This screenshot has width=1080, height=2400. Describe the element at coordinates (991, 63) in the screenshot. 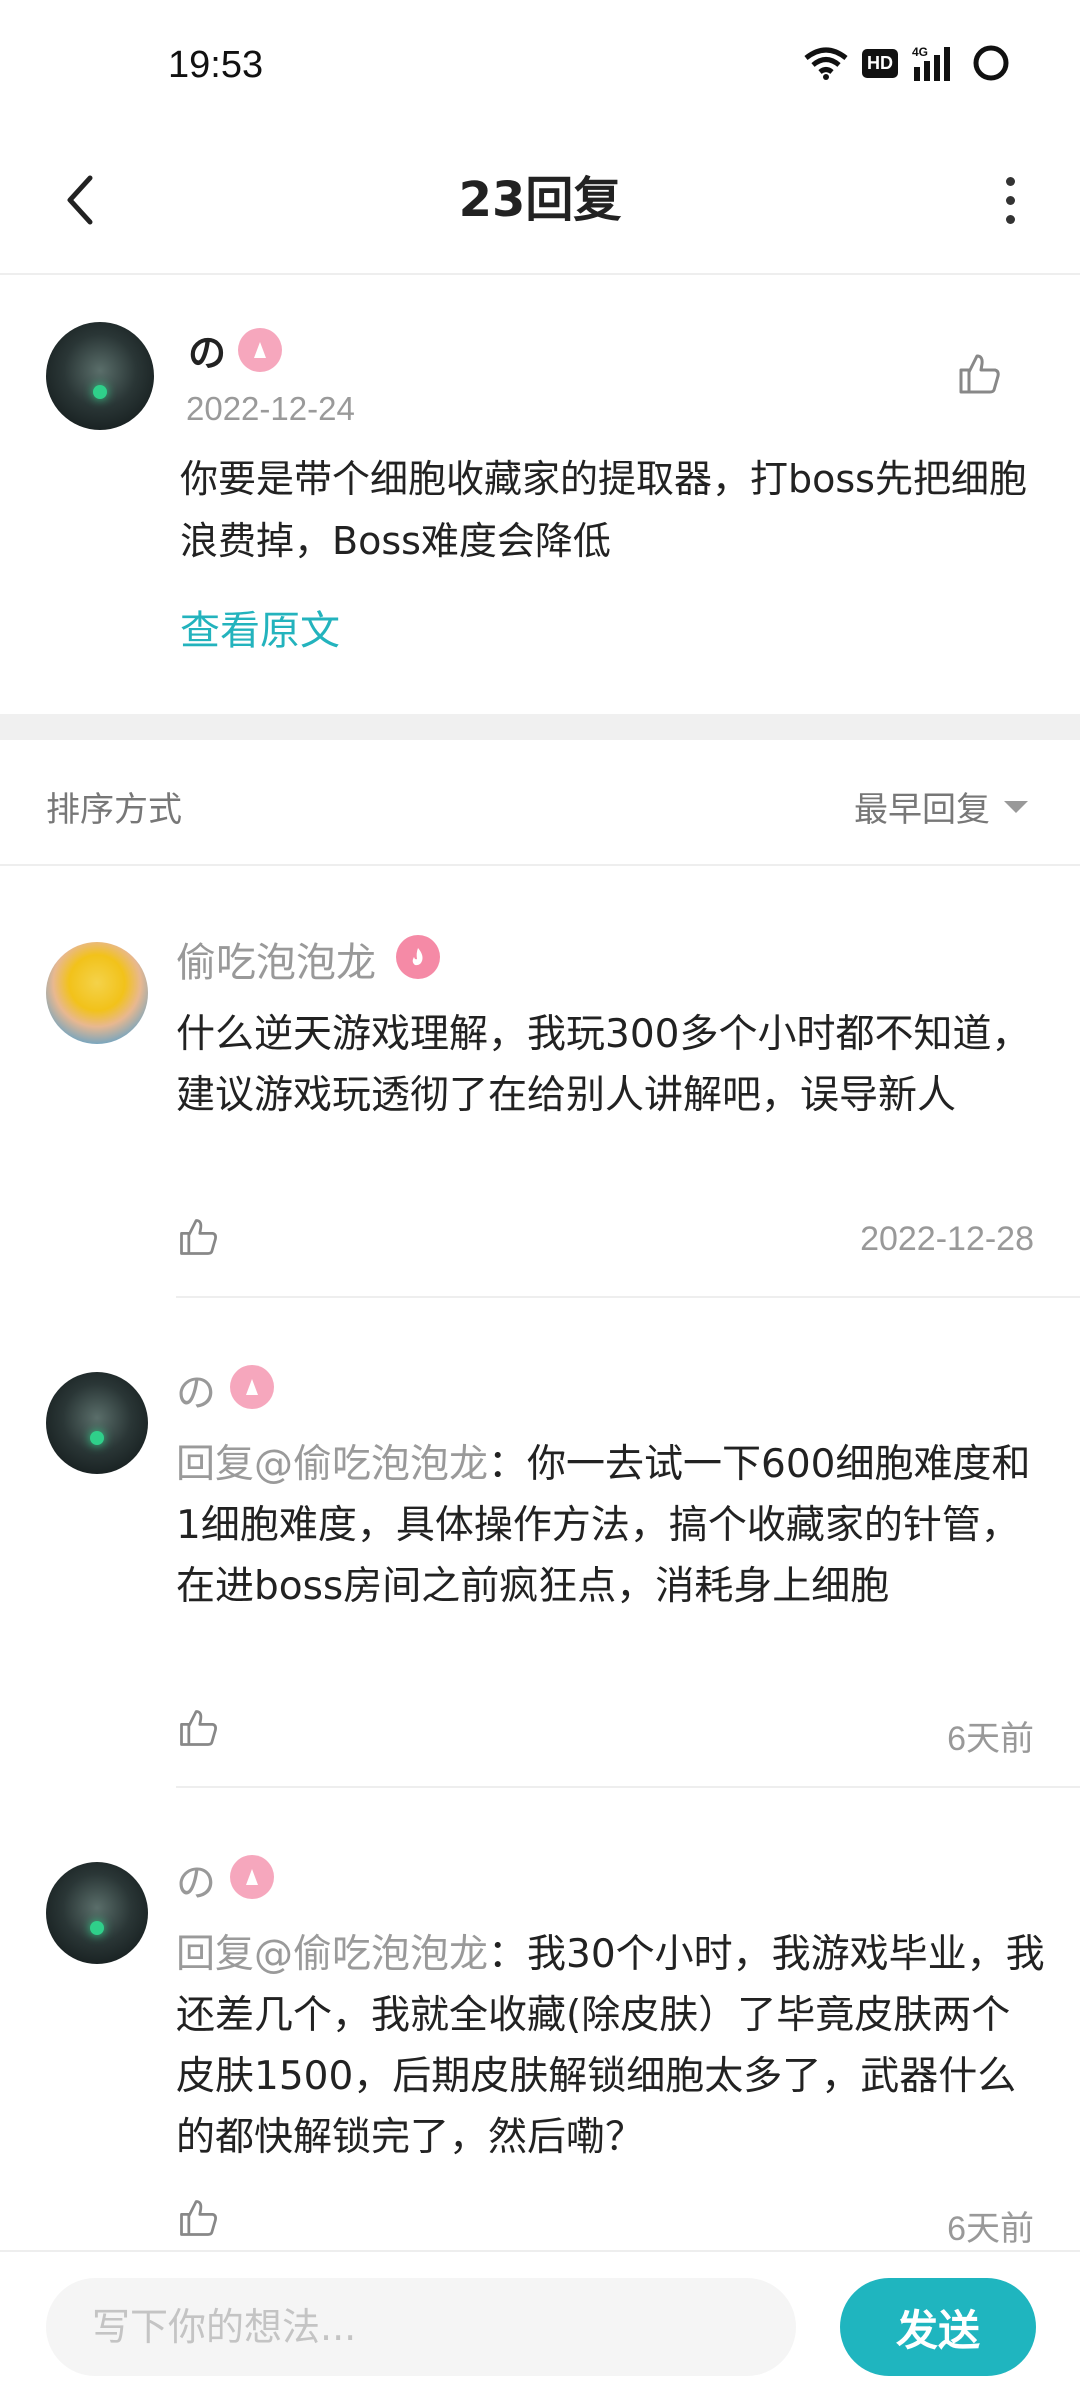

I see `battery-icon` at that location.